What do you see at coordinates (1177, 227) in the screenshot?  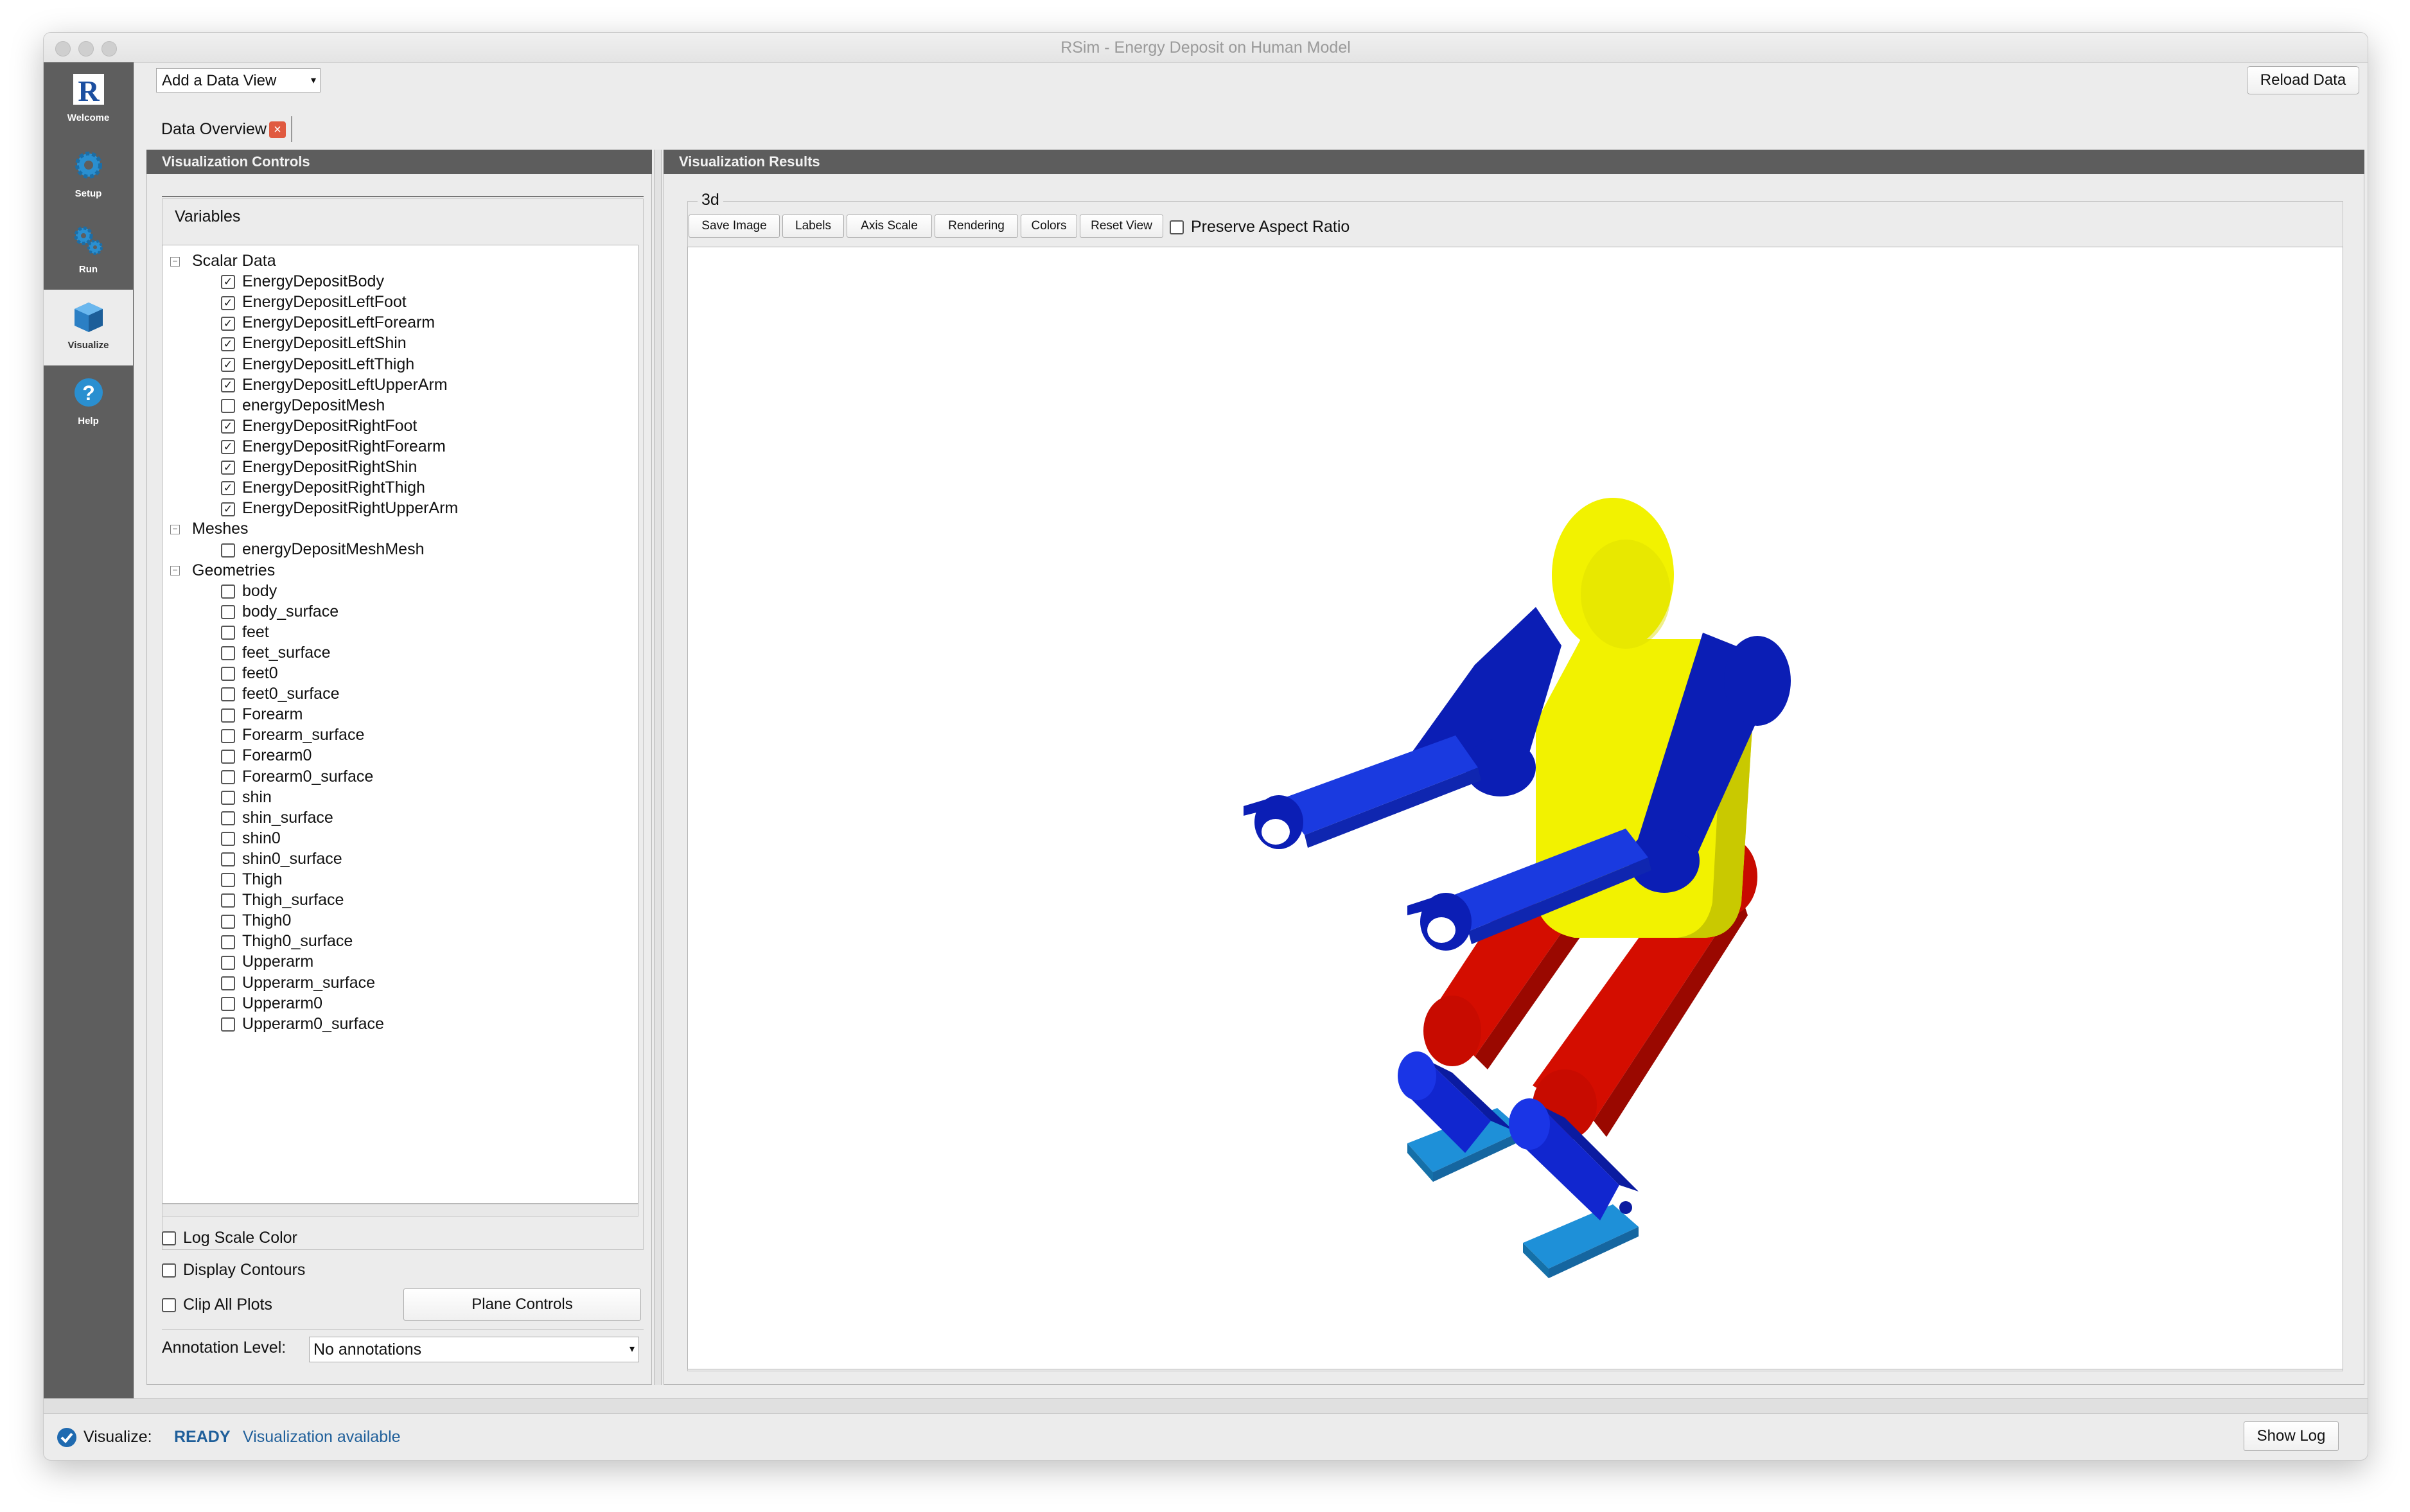 I see `preserve-aspect-ratio-checkbox` at bounding box center [1177, 227].